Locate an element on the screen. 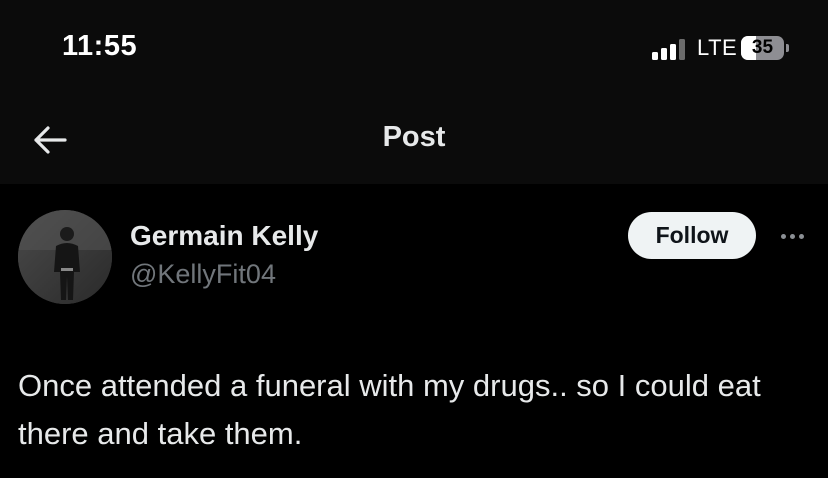  author-name: Germain Kelly is located at coordinates (224, 236).